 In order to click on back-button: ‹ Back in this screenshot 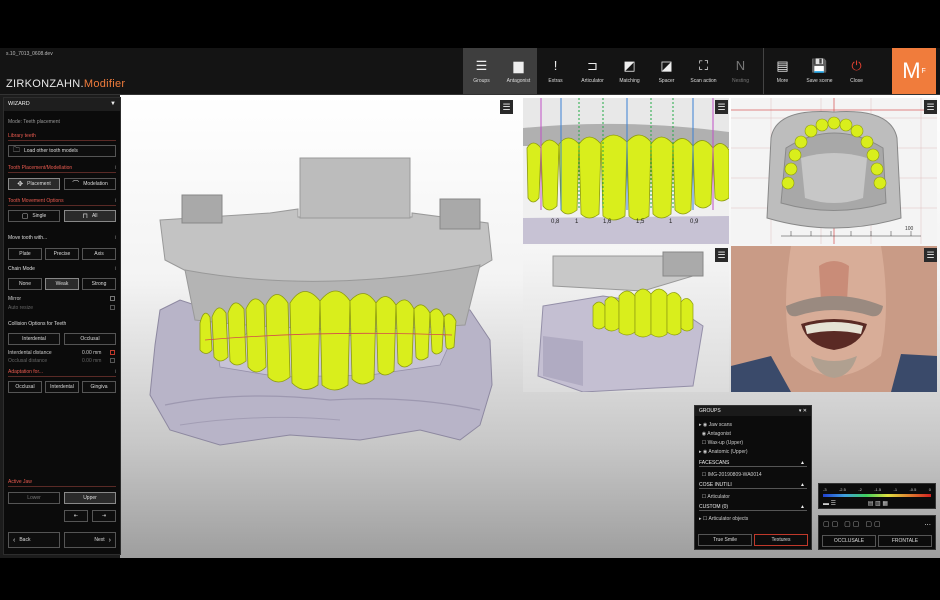, I will do `click(34, 540)`.